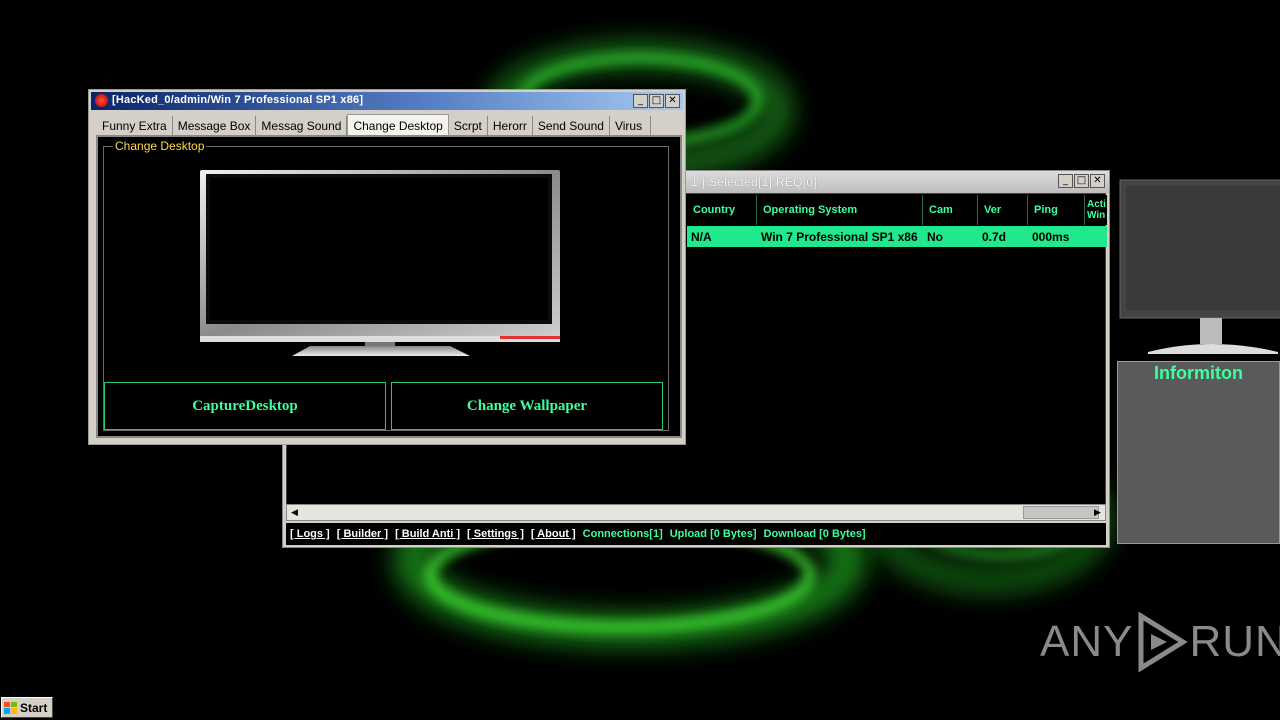 The image size is (1280, 720). Describe the element at coordinates (310, 534) in the screenshot. I see `logs-link: [ Logs ]` at that location.